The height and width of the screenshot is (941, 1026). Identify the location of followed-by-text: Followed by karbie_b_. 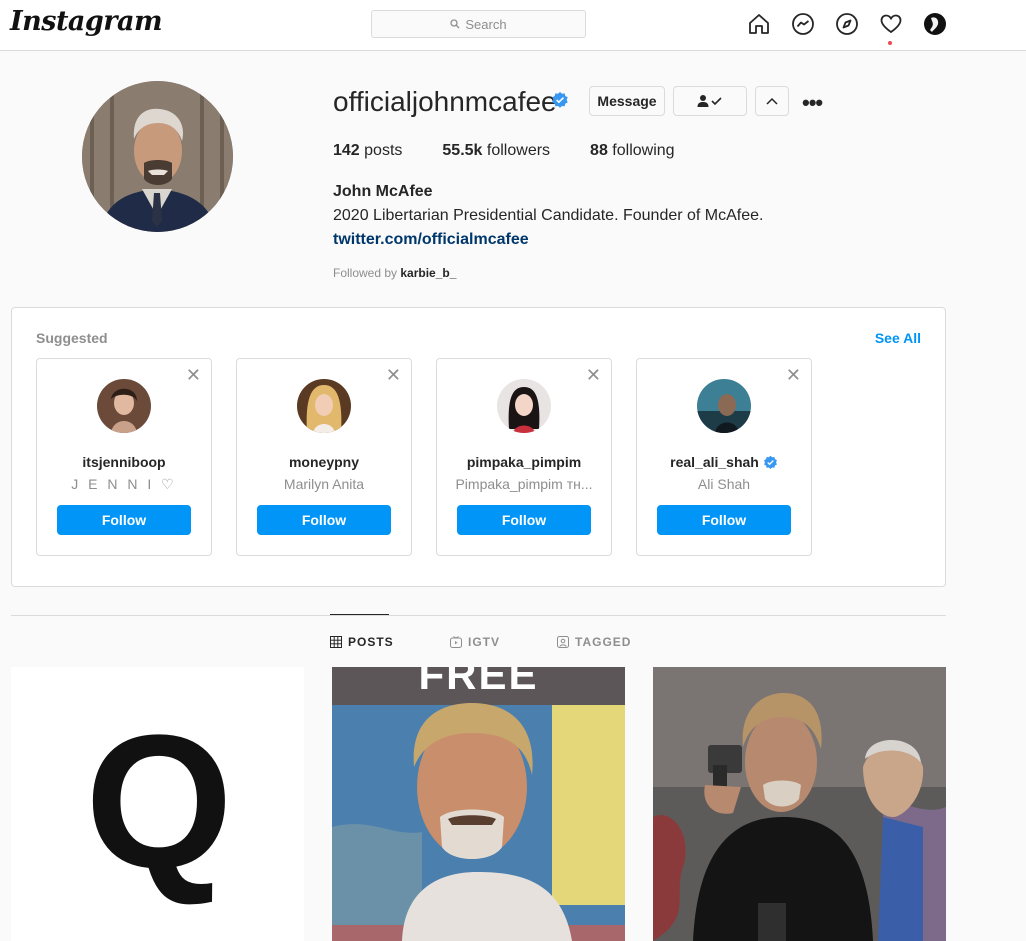
(394, 273).